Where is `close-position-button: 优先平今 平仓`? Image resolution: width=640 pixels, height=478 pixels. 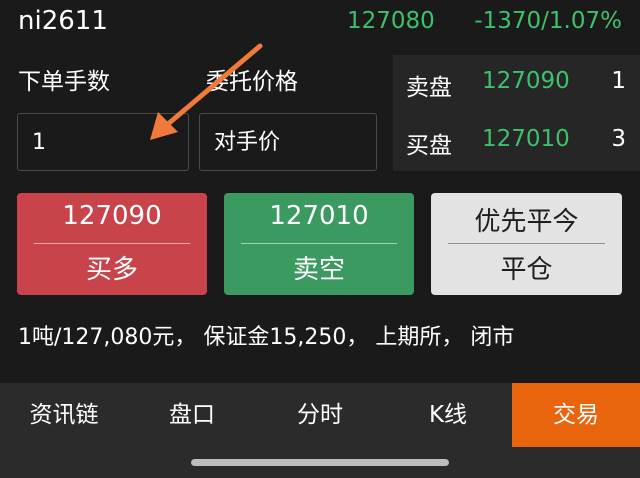
close-position-button: 优先平今 平仓 is located at coordinates (526, 244).